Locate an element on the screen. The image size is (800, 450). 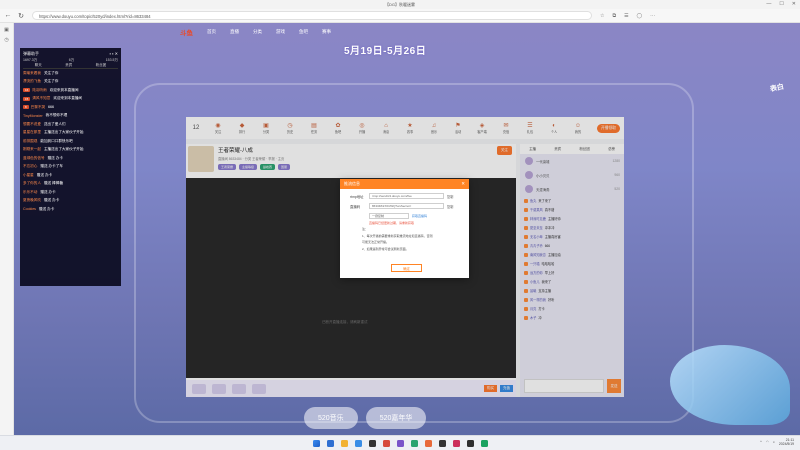
more-icon: ⋯ is located at coordinates (652, 16).